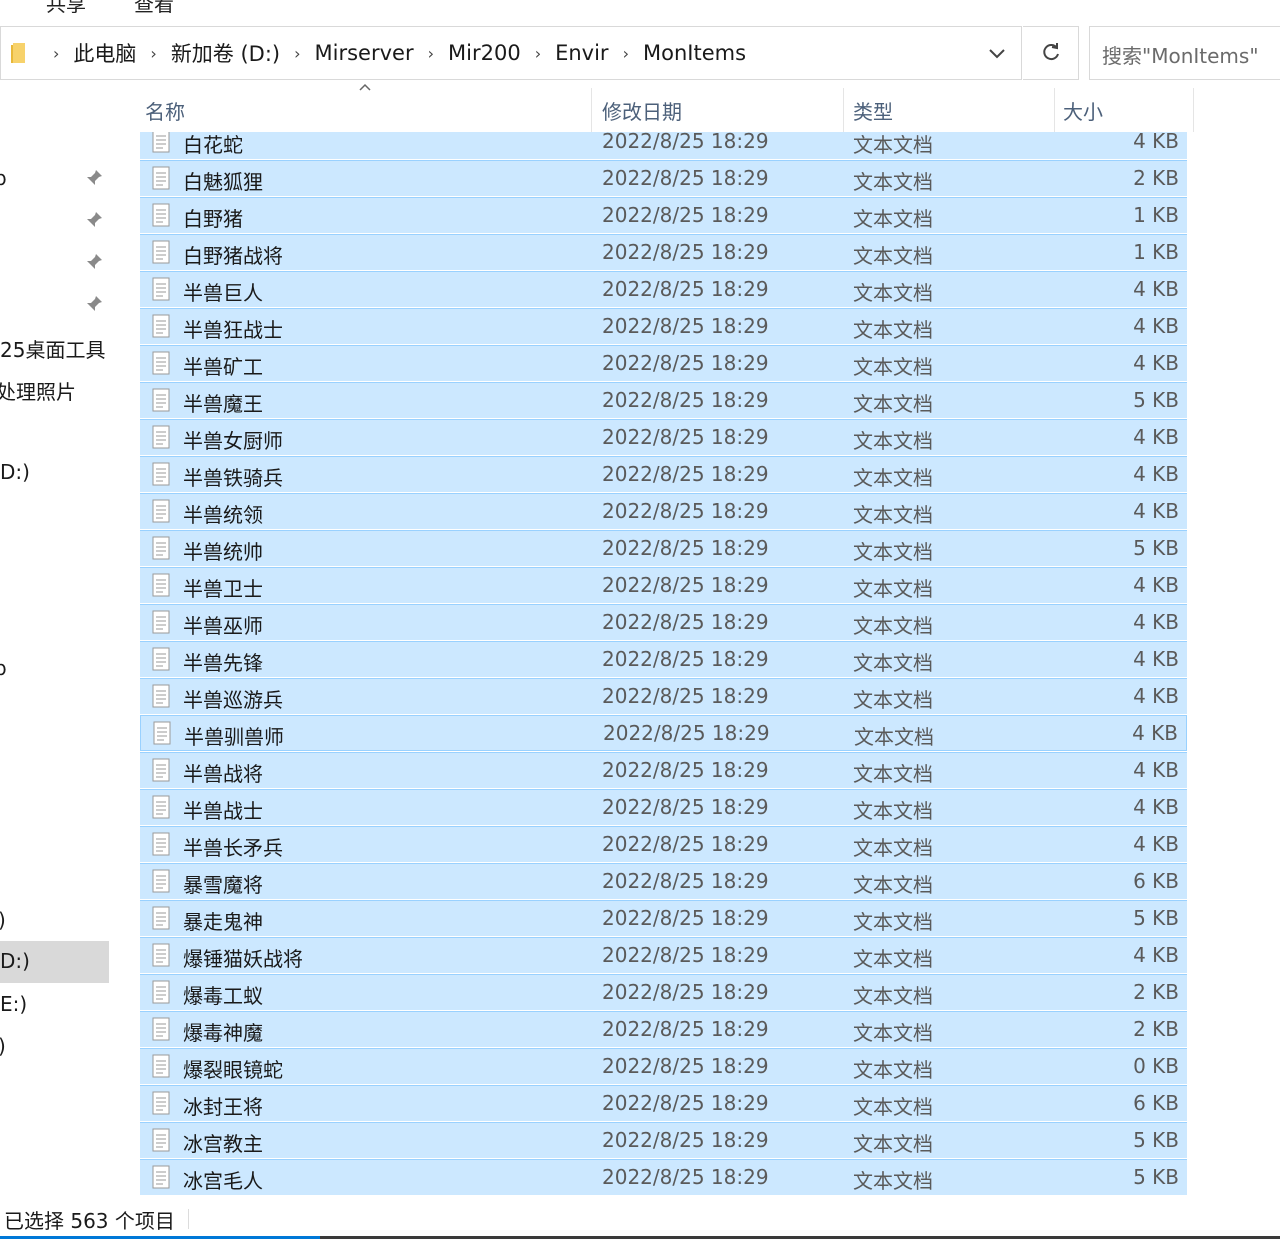  I want to click on file-row: 冰宫毛人 2022/8/25 18:29 文本文档 5 KB, so click(663, 1177).